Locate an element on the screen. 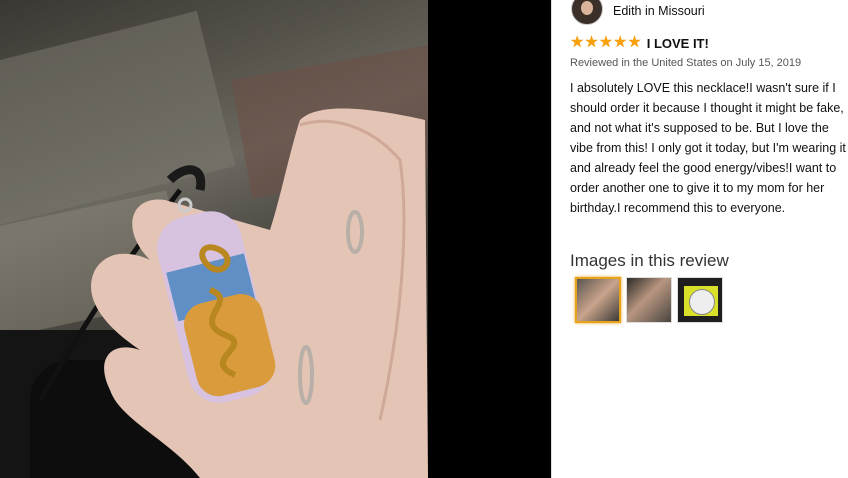  necklace-in-hand-thumbnail is located at coordinates (598, 300).